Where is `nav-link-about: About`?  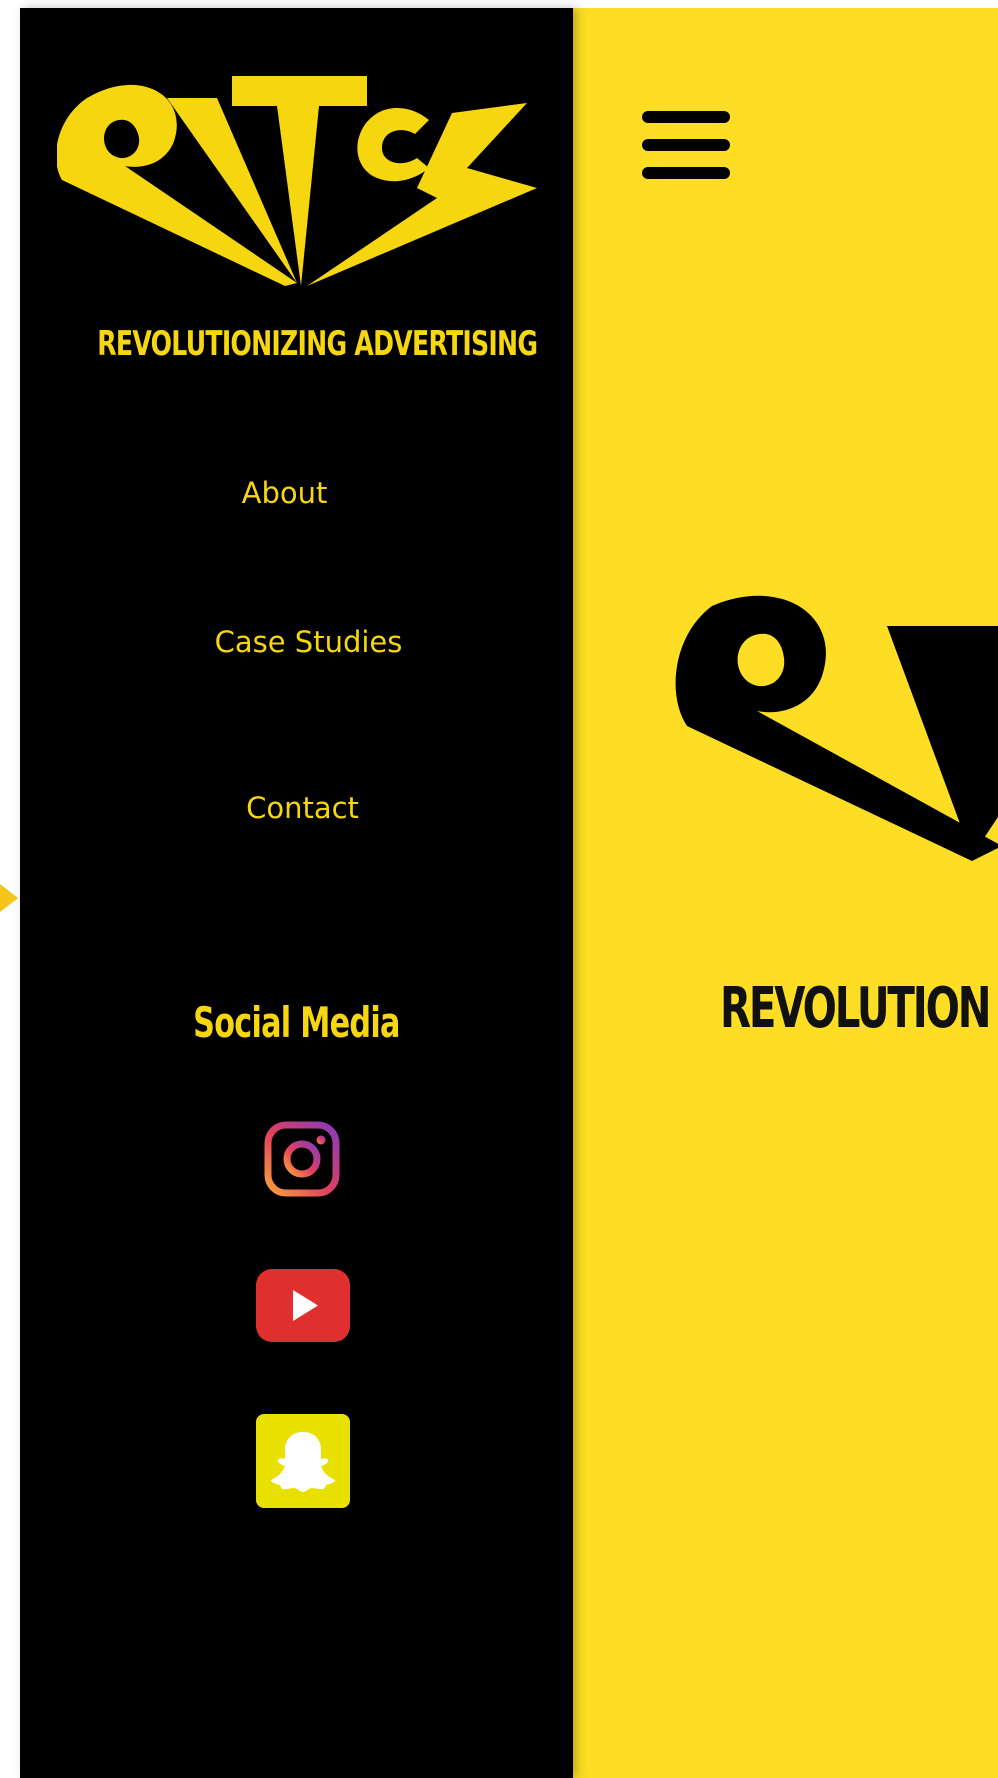 nav-link-about: About is located at coordinates (284, 493).